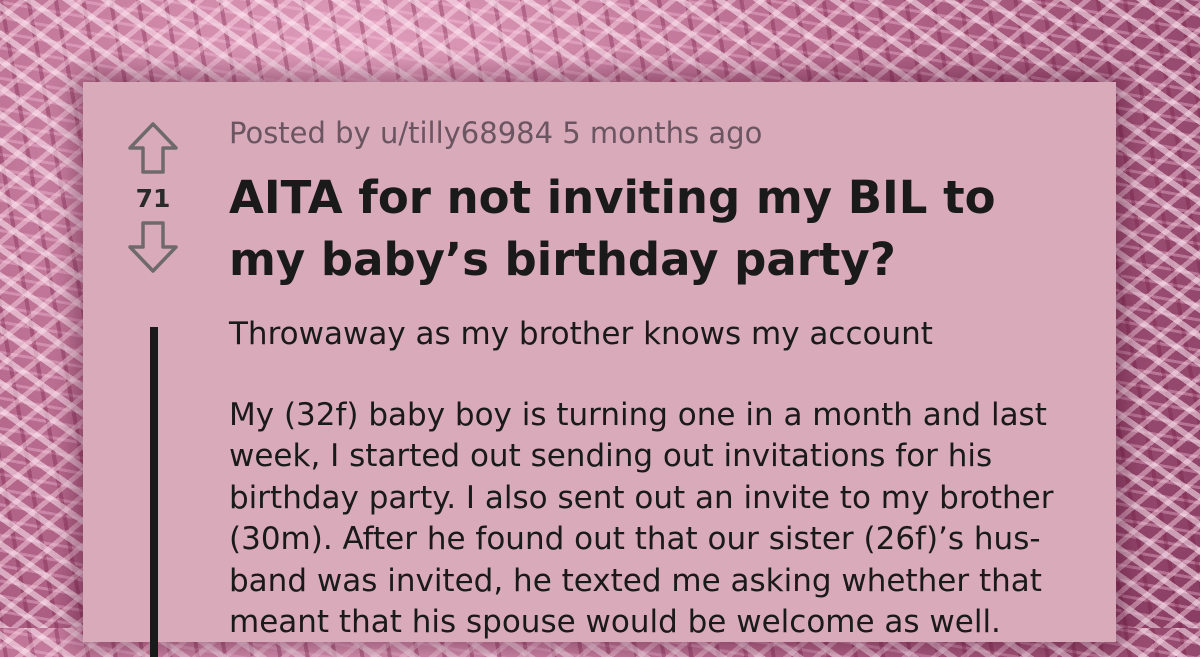 Image resolution: width=1200 pixels, height=657 pixels. I want to click on post-title-line: AITA for not inviting my BIL to, so click(612, 197).